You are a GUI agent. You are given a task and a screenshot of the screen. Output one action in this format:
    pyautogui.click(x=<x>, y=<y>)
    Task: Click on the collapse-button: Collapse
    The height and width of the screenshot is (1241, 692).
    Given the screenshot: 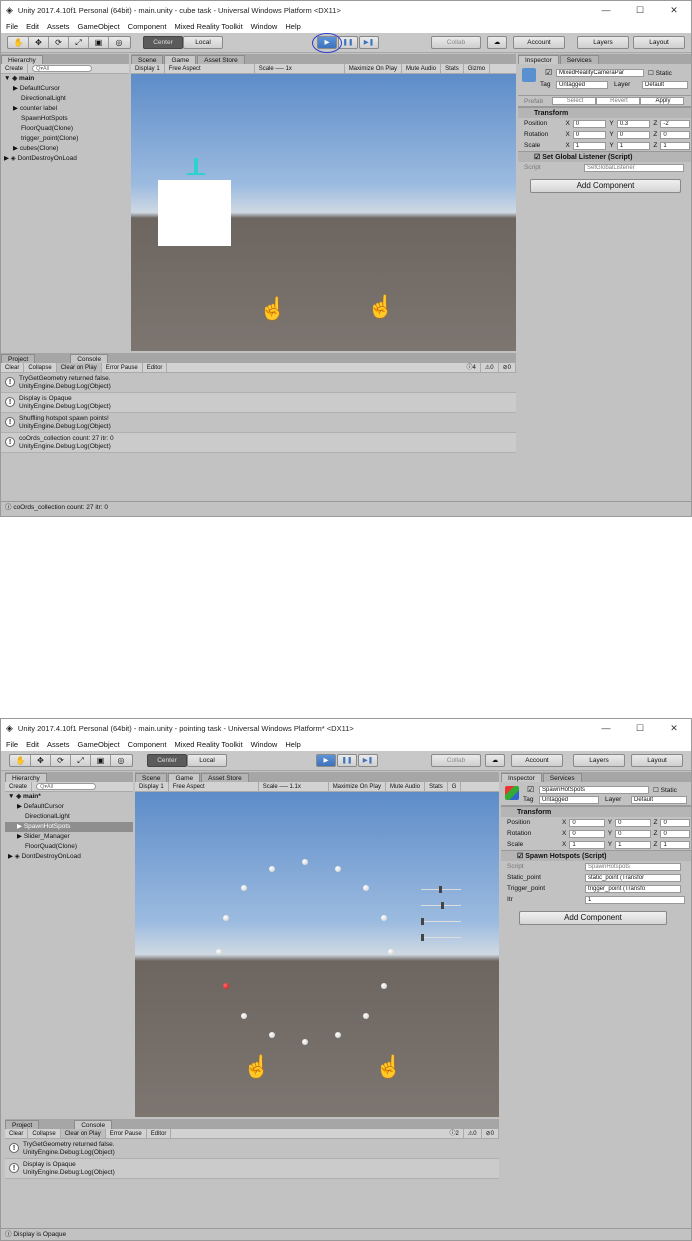 What is the action you would take?
    pyautogui.click(x=44, y=1133)
    